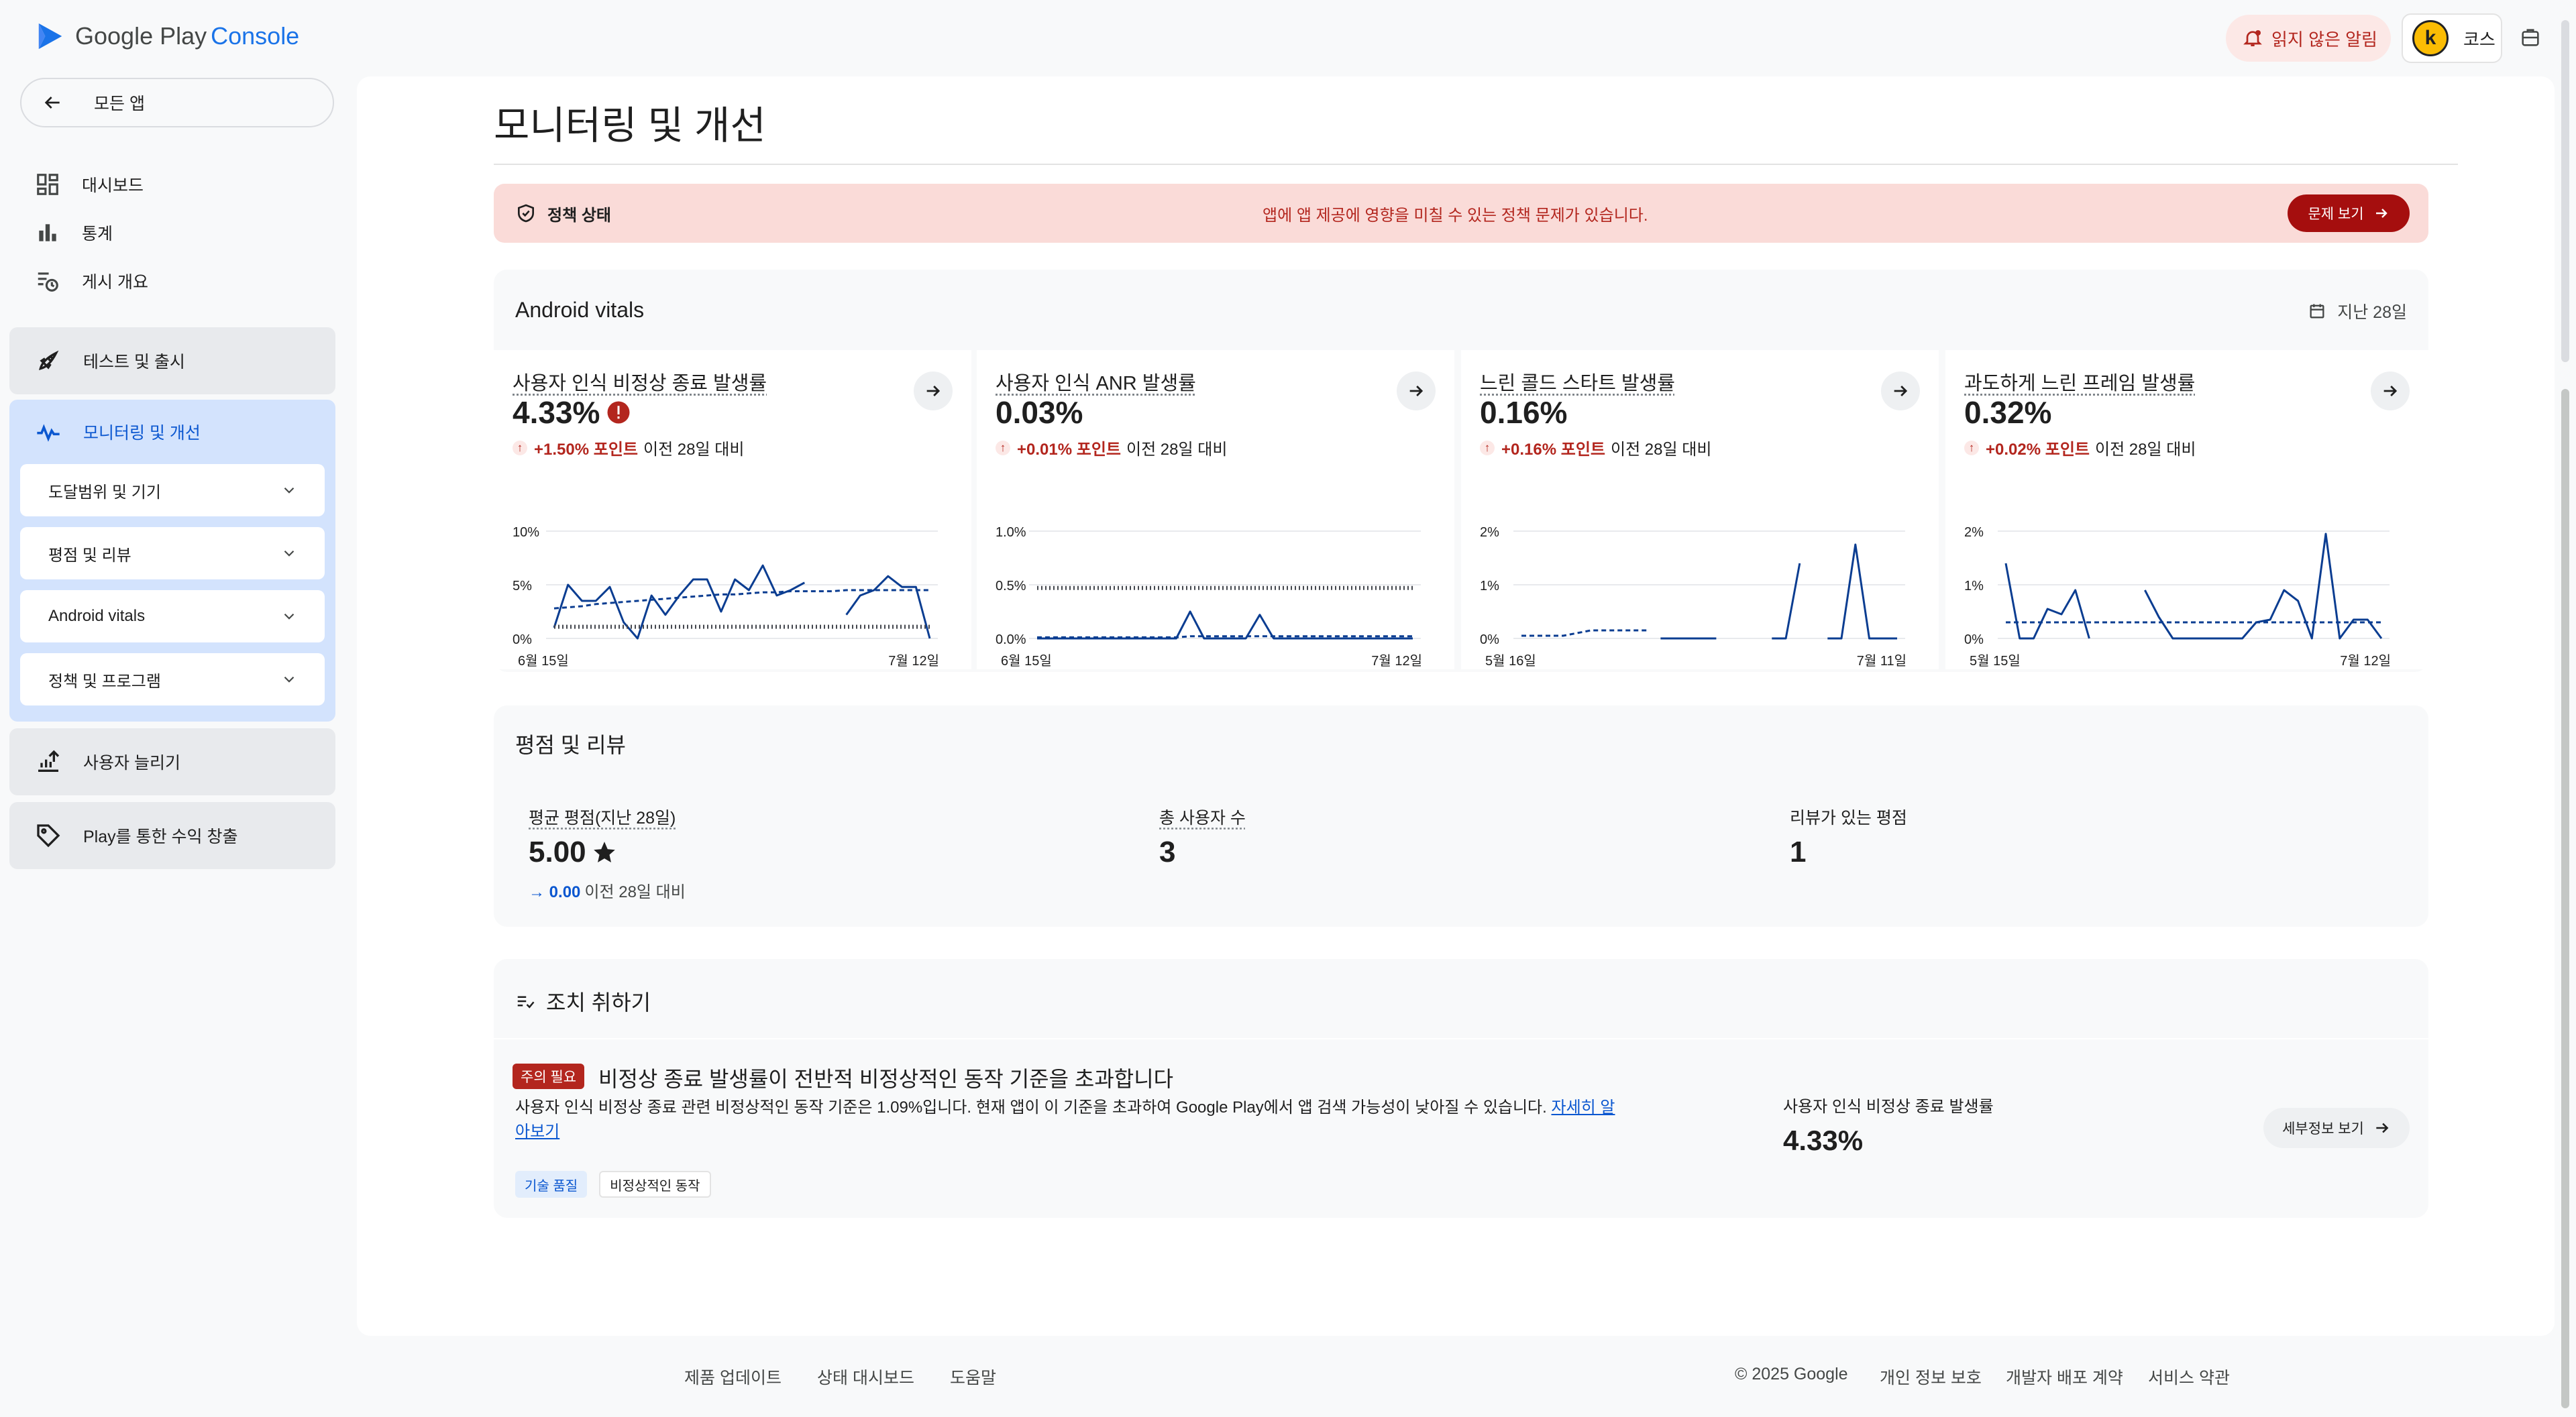 This screenshot has width=2576, height=1417. Describe the element at coordinates (48, 282) in the screenshot. I see `publishing-overview-icon` at that location.